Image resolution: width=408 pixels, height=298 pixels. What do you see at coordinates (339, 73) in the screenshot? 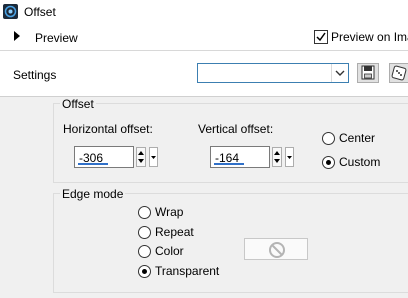
I see `chevron-down-icon` at bounding box center [339, 73].